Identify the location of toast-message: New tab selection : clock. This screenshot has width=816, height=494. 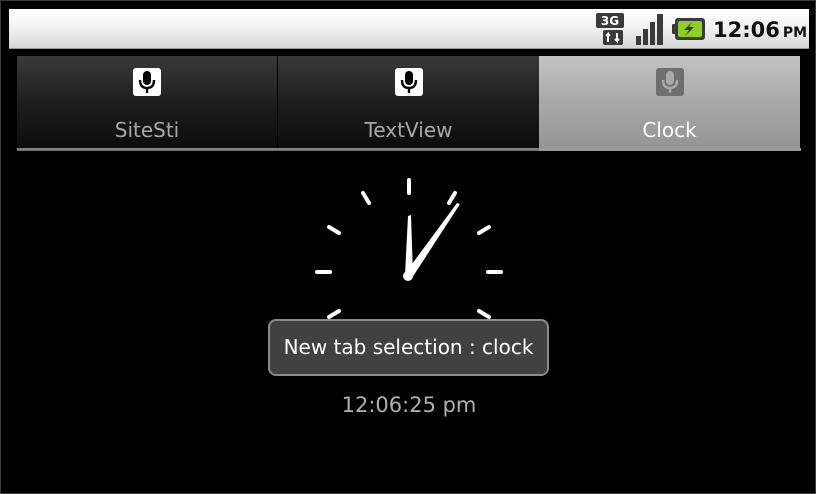
(408, 347).